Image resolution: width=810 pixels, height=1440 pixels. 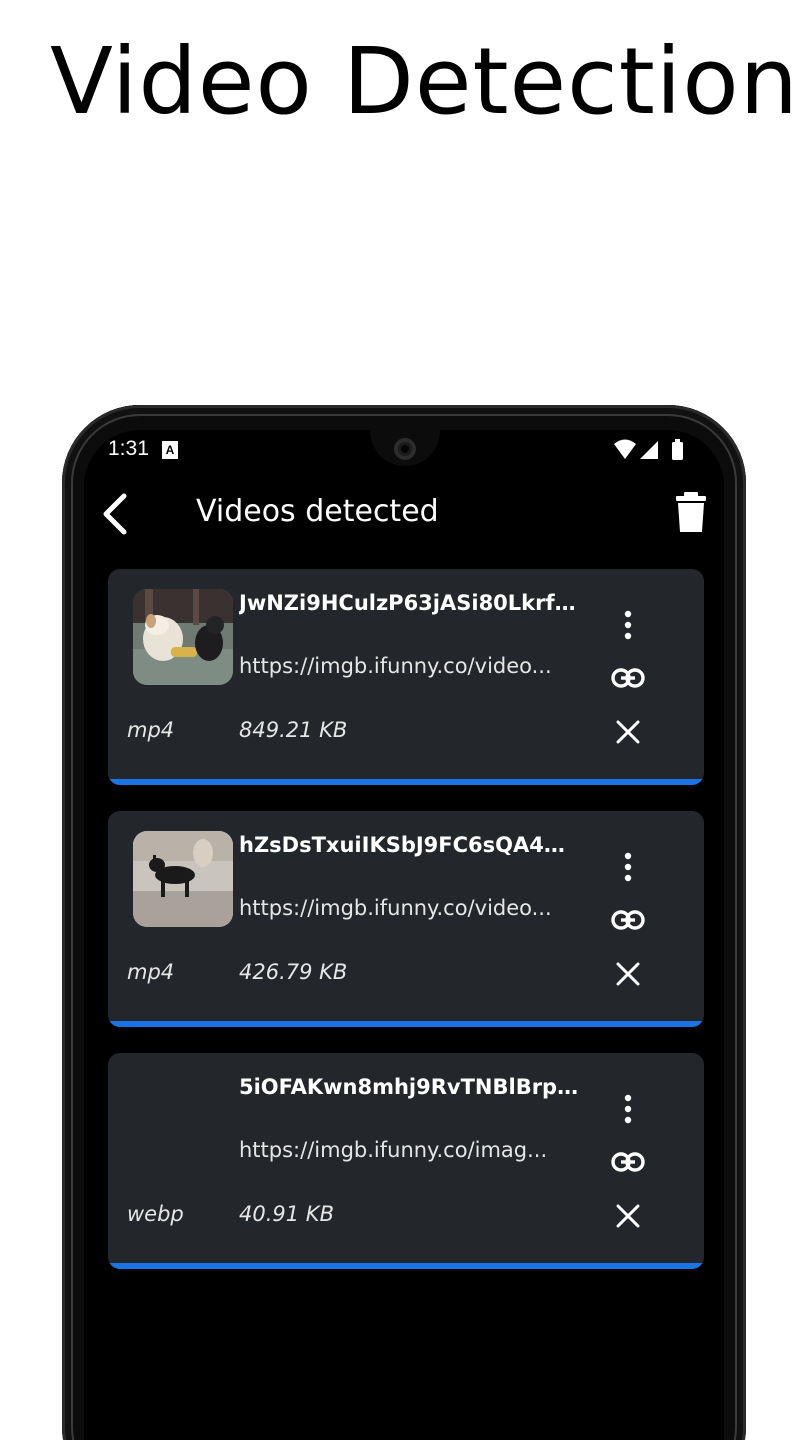 I want to click on video-size: 849.21 KB, so click(x=293, y=730).